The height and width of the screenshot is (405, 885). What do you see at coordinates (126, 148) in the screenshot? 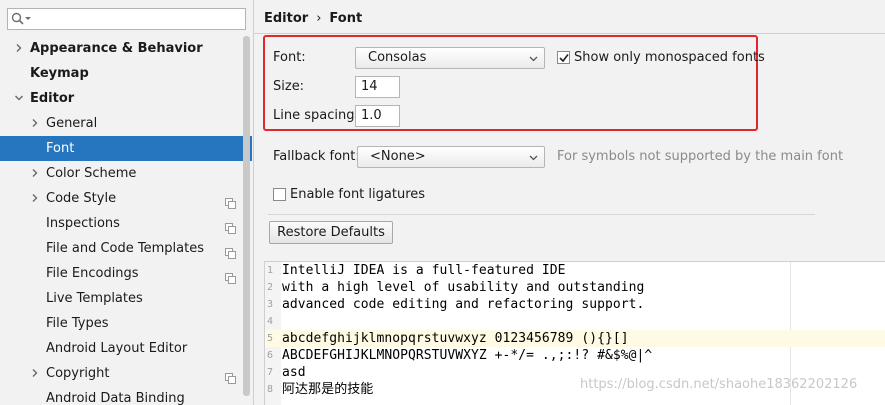
I see `sidebar-item-font: Font` at bounding box center [126, 148].